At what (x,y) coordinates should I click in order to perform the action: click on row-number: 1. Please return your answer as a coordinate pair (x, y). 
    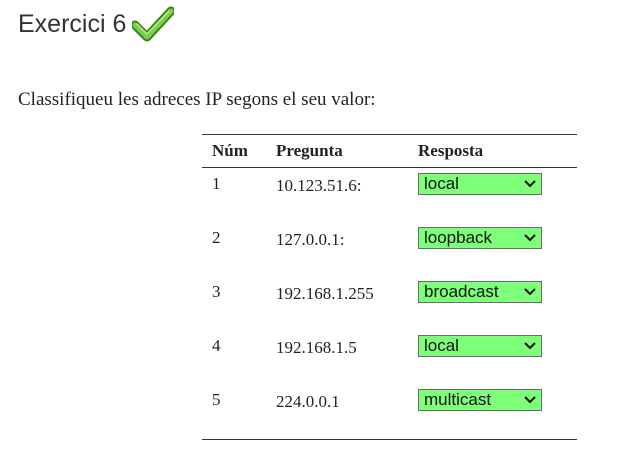
    Looking at the image, I should click on (216, 183).